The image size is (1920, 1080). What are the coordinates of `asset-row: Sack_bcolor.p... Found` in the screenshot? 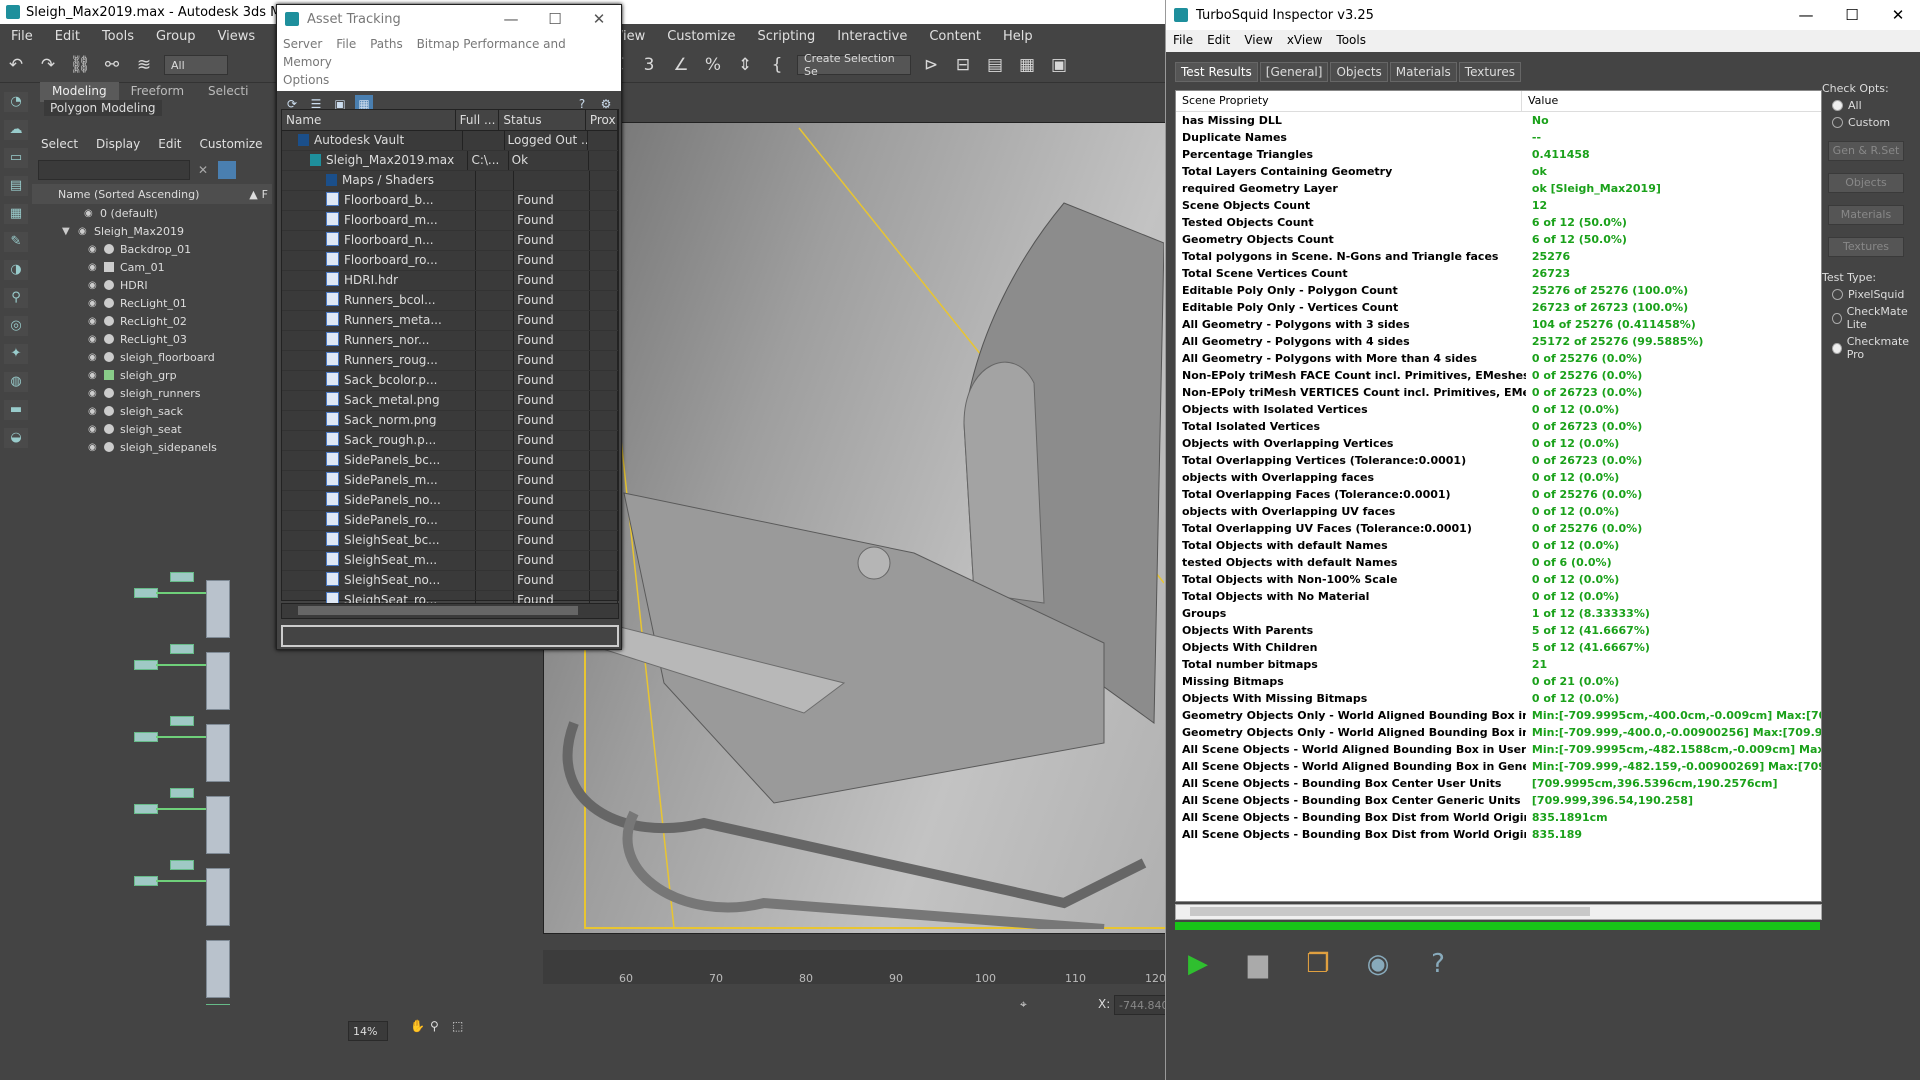 It's located at (450, 381).